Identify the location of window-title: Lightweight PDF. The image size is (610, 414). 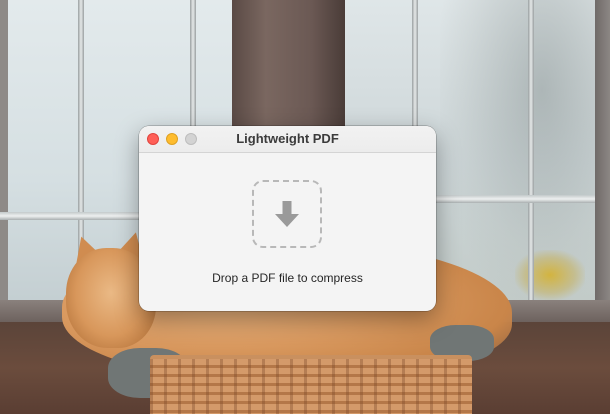
(287, 138).